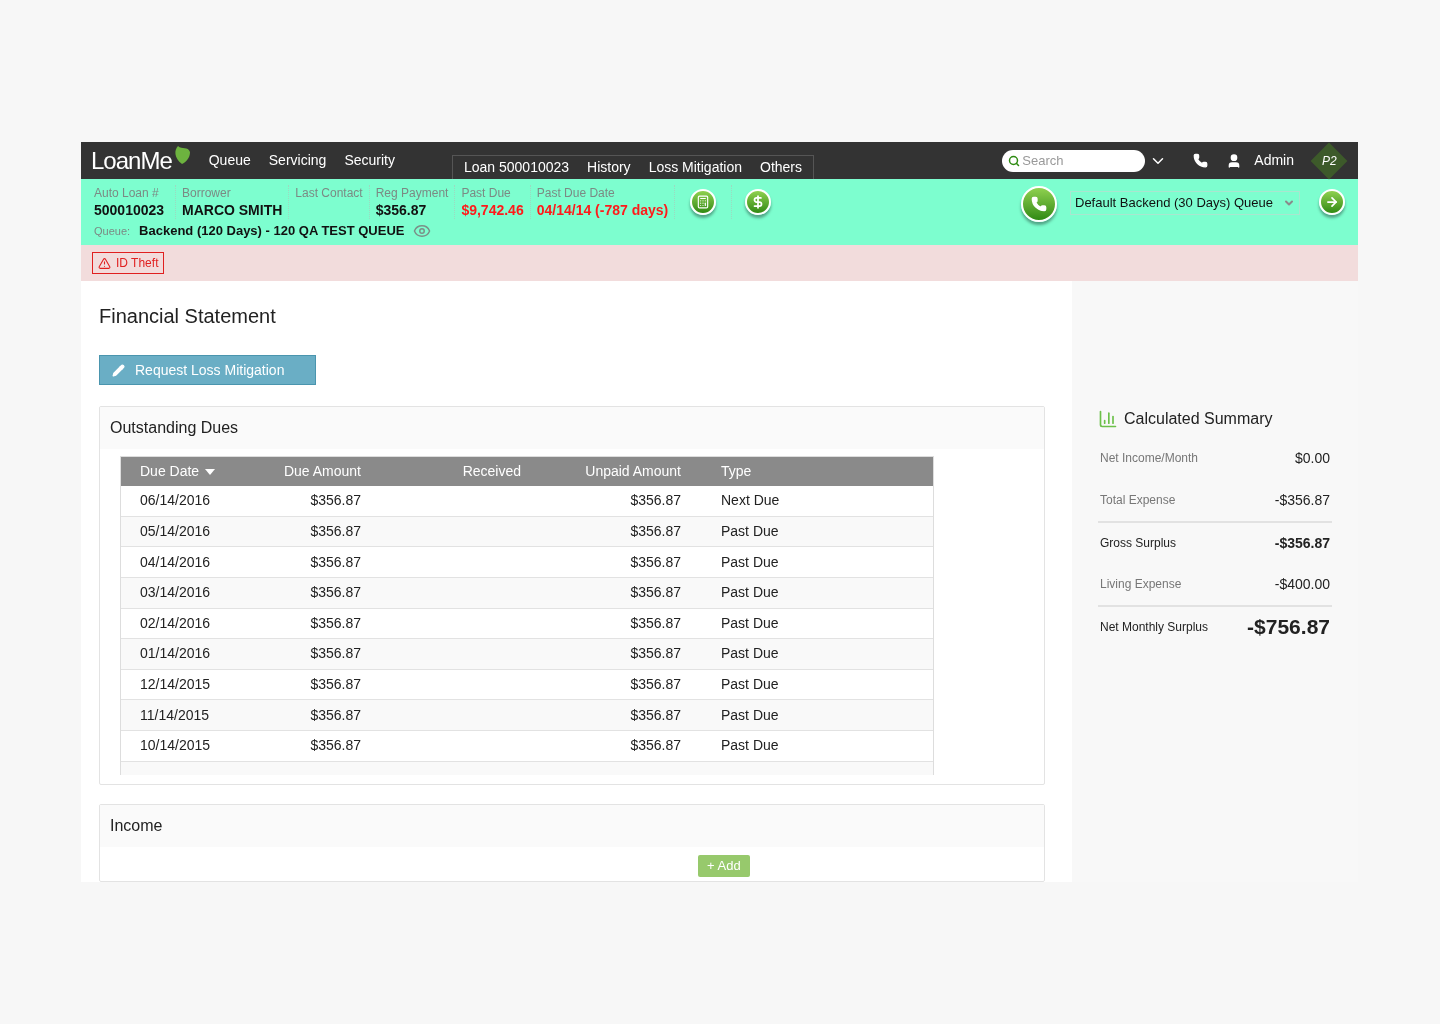 The image size is (1440, 1024). Describe the element at coordinates (1185, 203) in the screenshot. I see `queue-select: Default Backend (30 Days) Queue` at that location.